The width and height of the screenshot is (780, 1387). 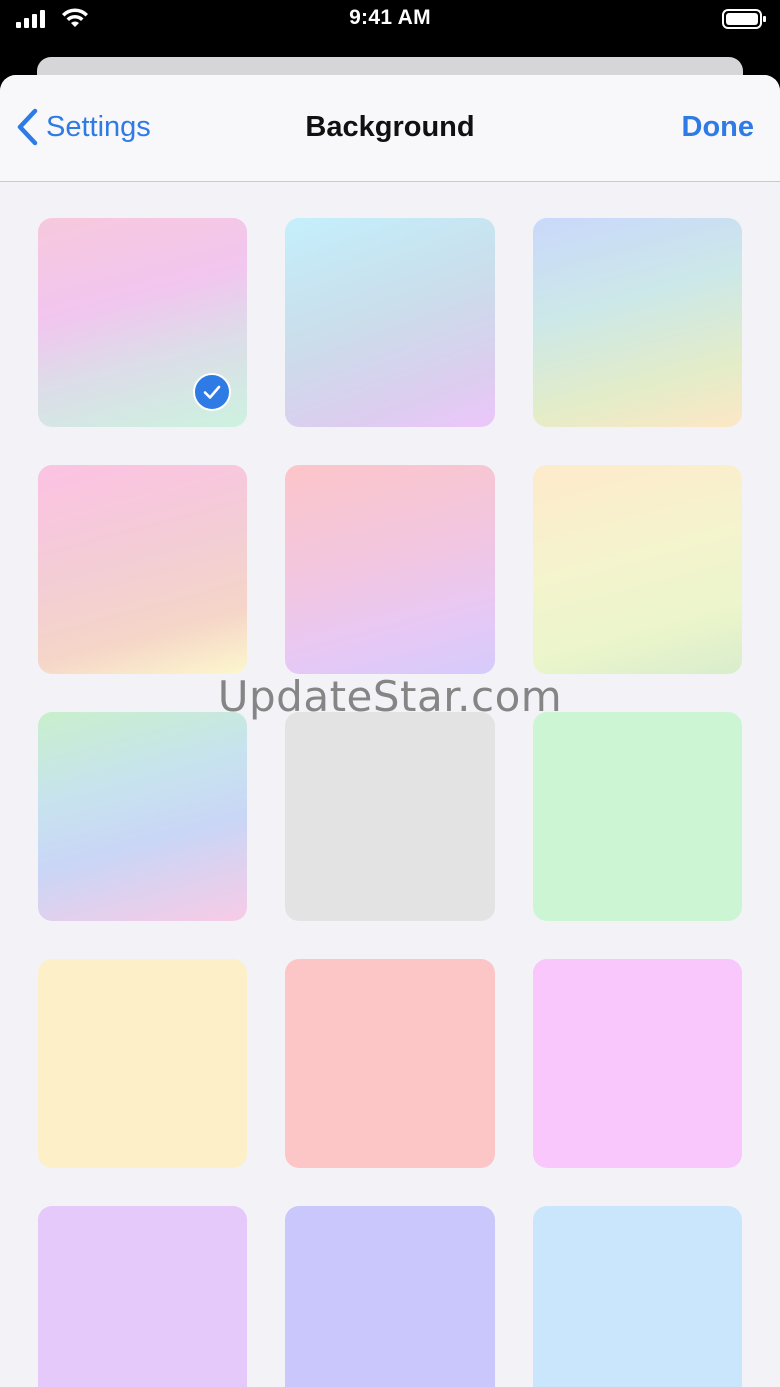 What do you see at coordinates (390, 1296) in the screenshot?
I see `background-swatch-solid-periwinkle` at bounding box center [390, 1296].